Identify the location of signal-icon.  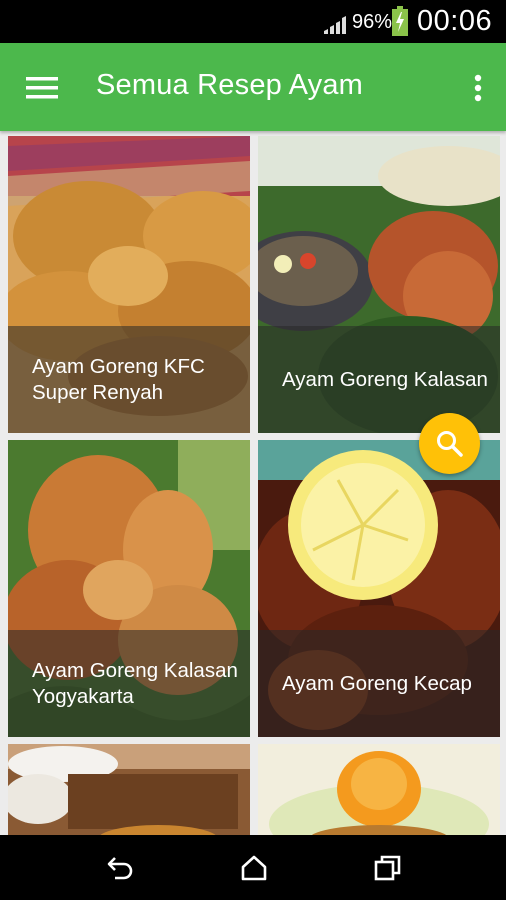
(335, 25).